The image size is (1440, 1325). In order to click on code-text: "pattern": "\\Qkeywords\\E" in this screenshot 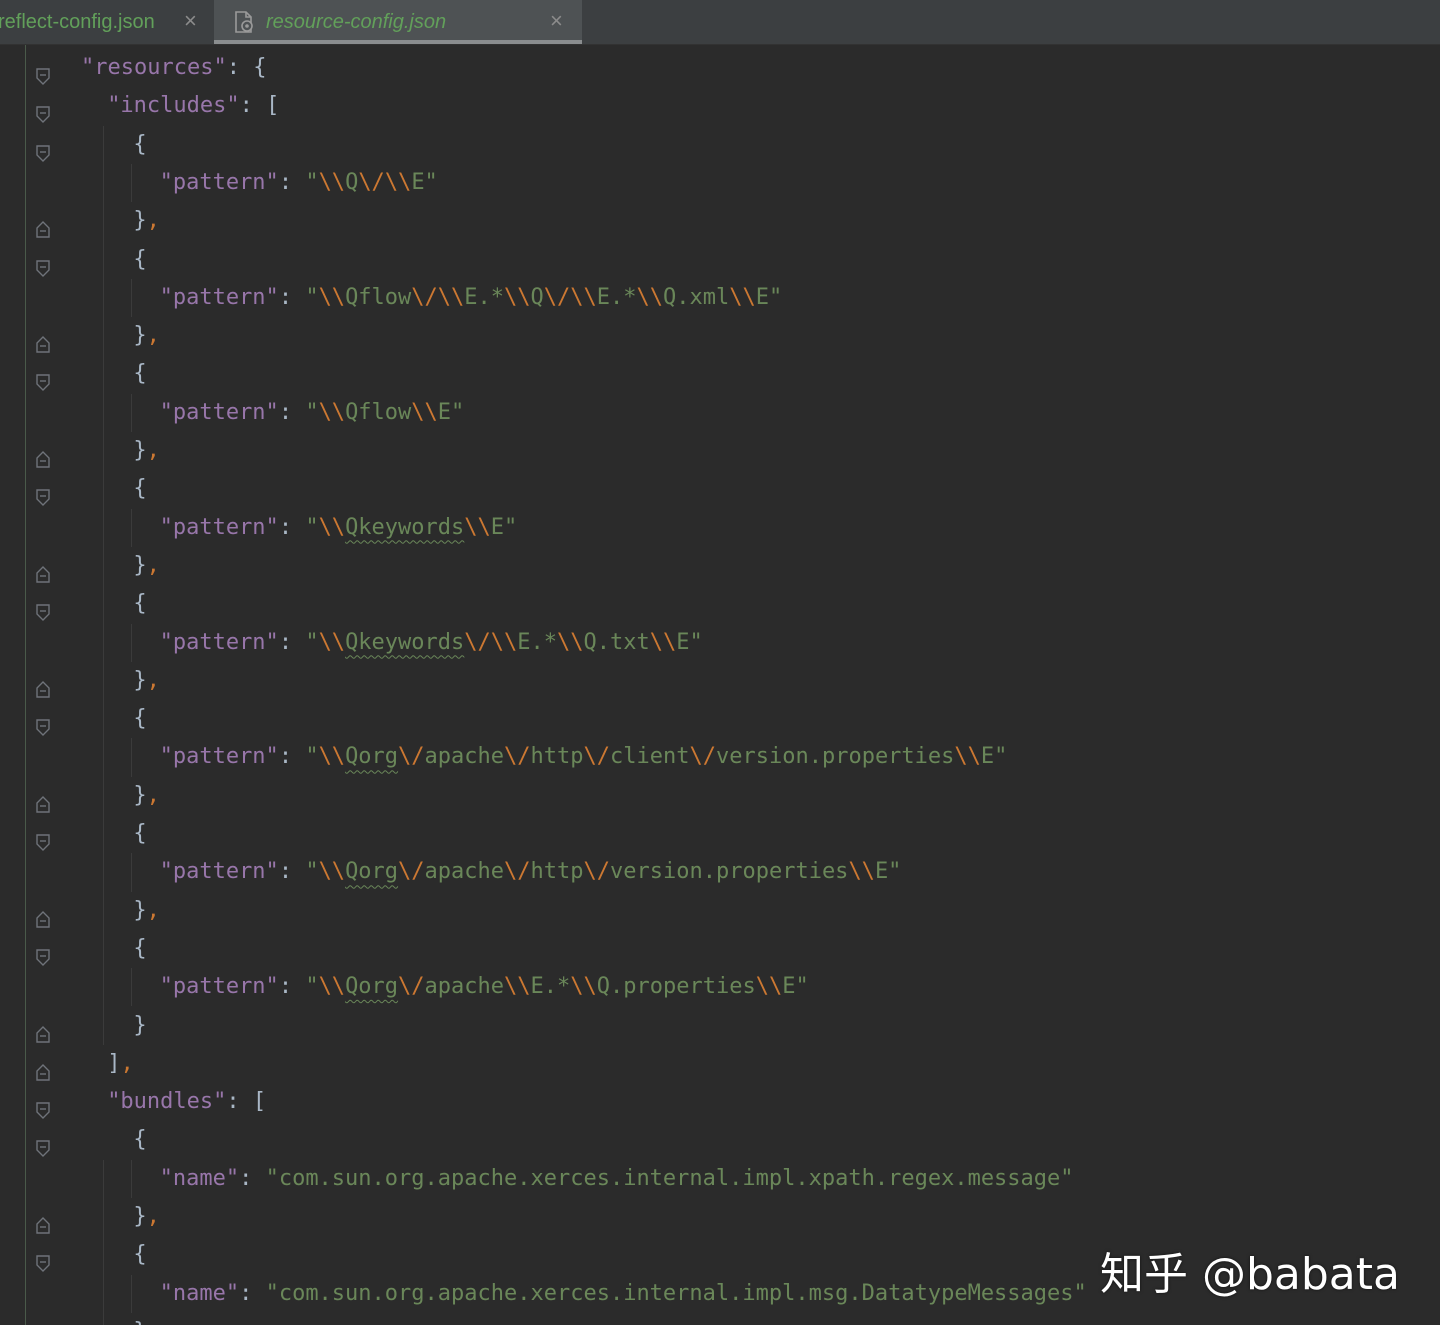, I will do `click(339, 528)`.